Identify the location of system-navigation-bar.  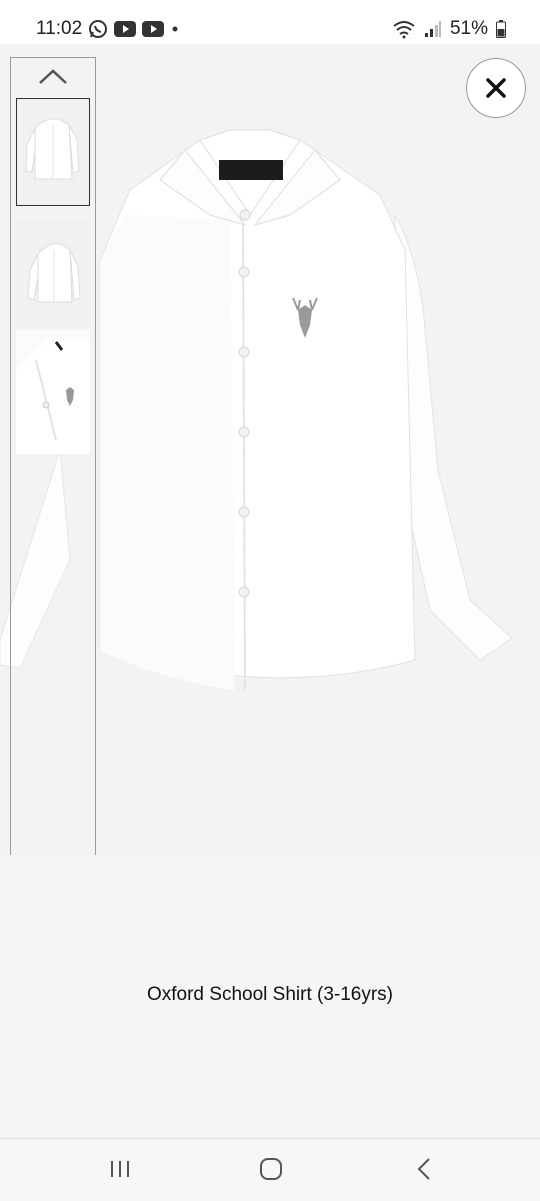
(270, 1169).